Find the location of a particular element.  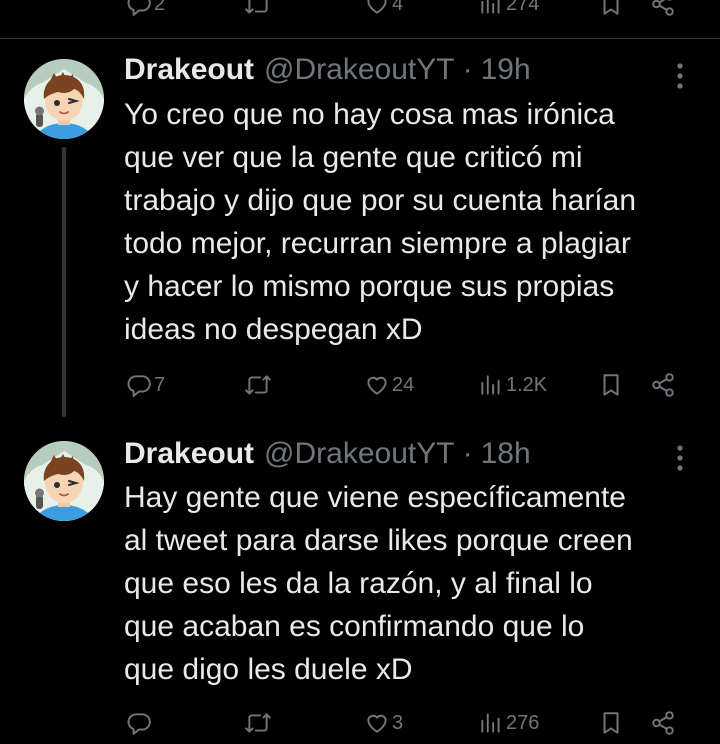

previous-tweet-actions: 2 4 274 is located at coordinates (360, 8).